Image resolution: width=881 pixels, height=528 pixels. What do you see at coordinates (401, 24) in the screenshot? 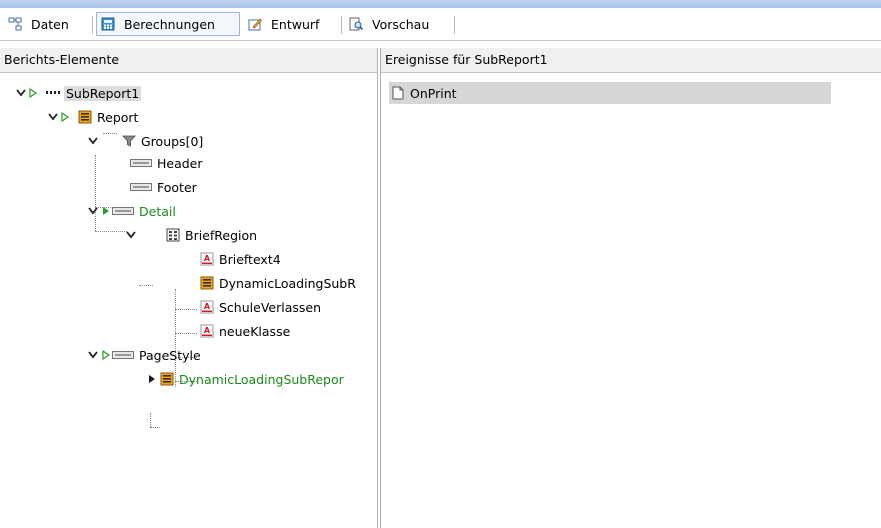
I see `tab-label: Vorschau` at bounding box center [401, 24].